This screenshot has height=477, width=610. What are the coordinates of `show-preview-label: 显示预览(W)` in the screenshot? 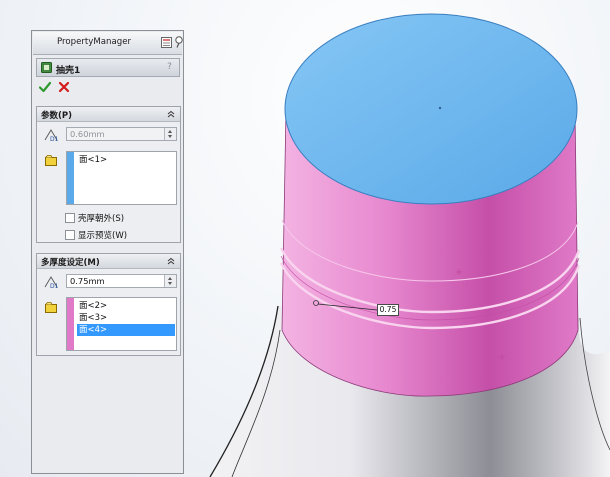 It's located at (103, 236).